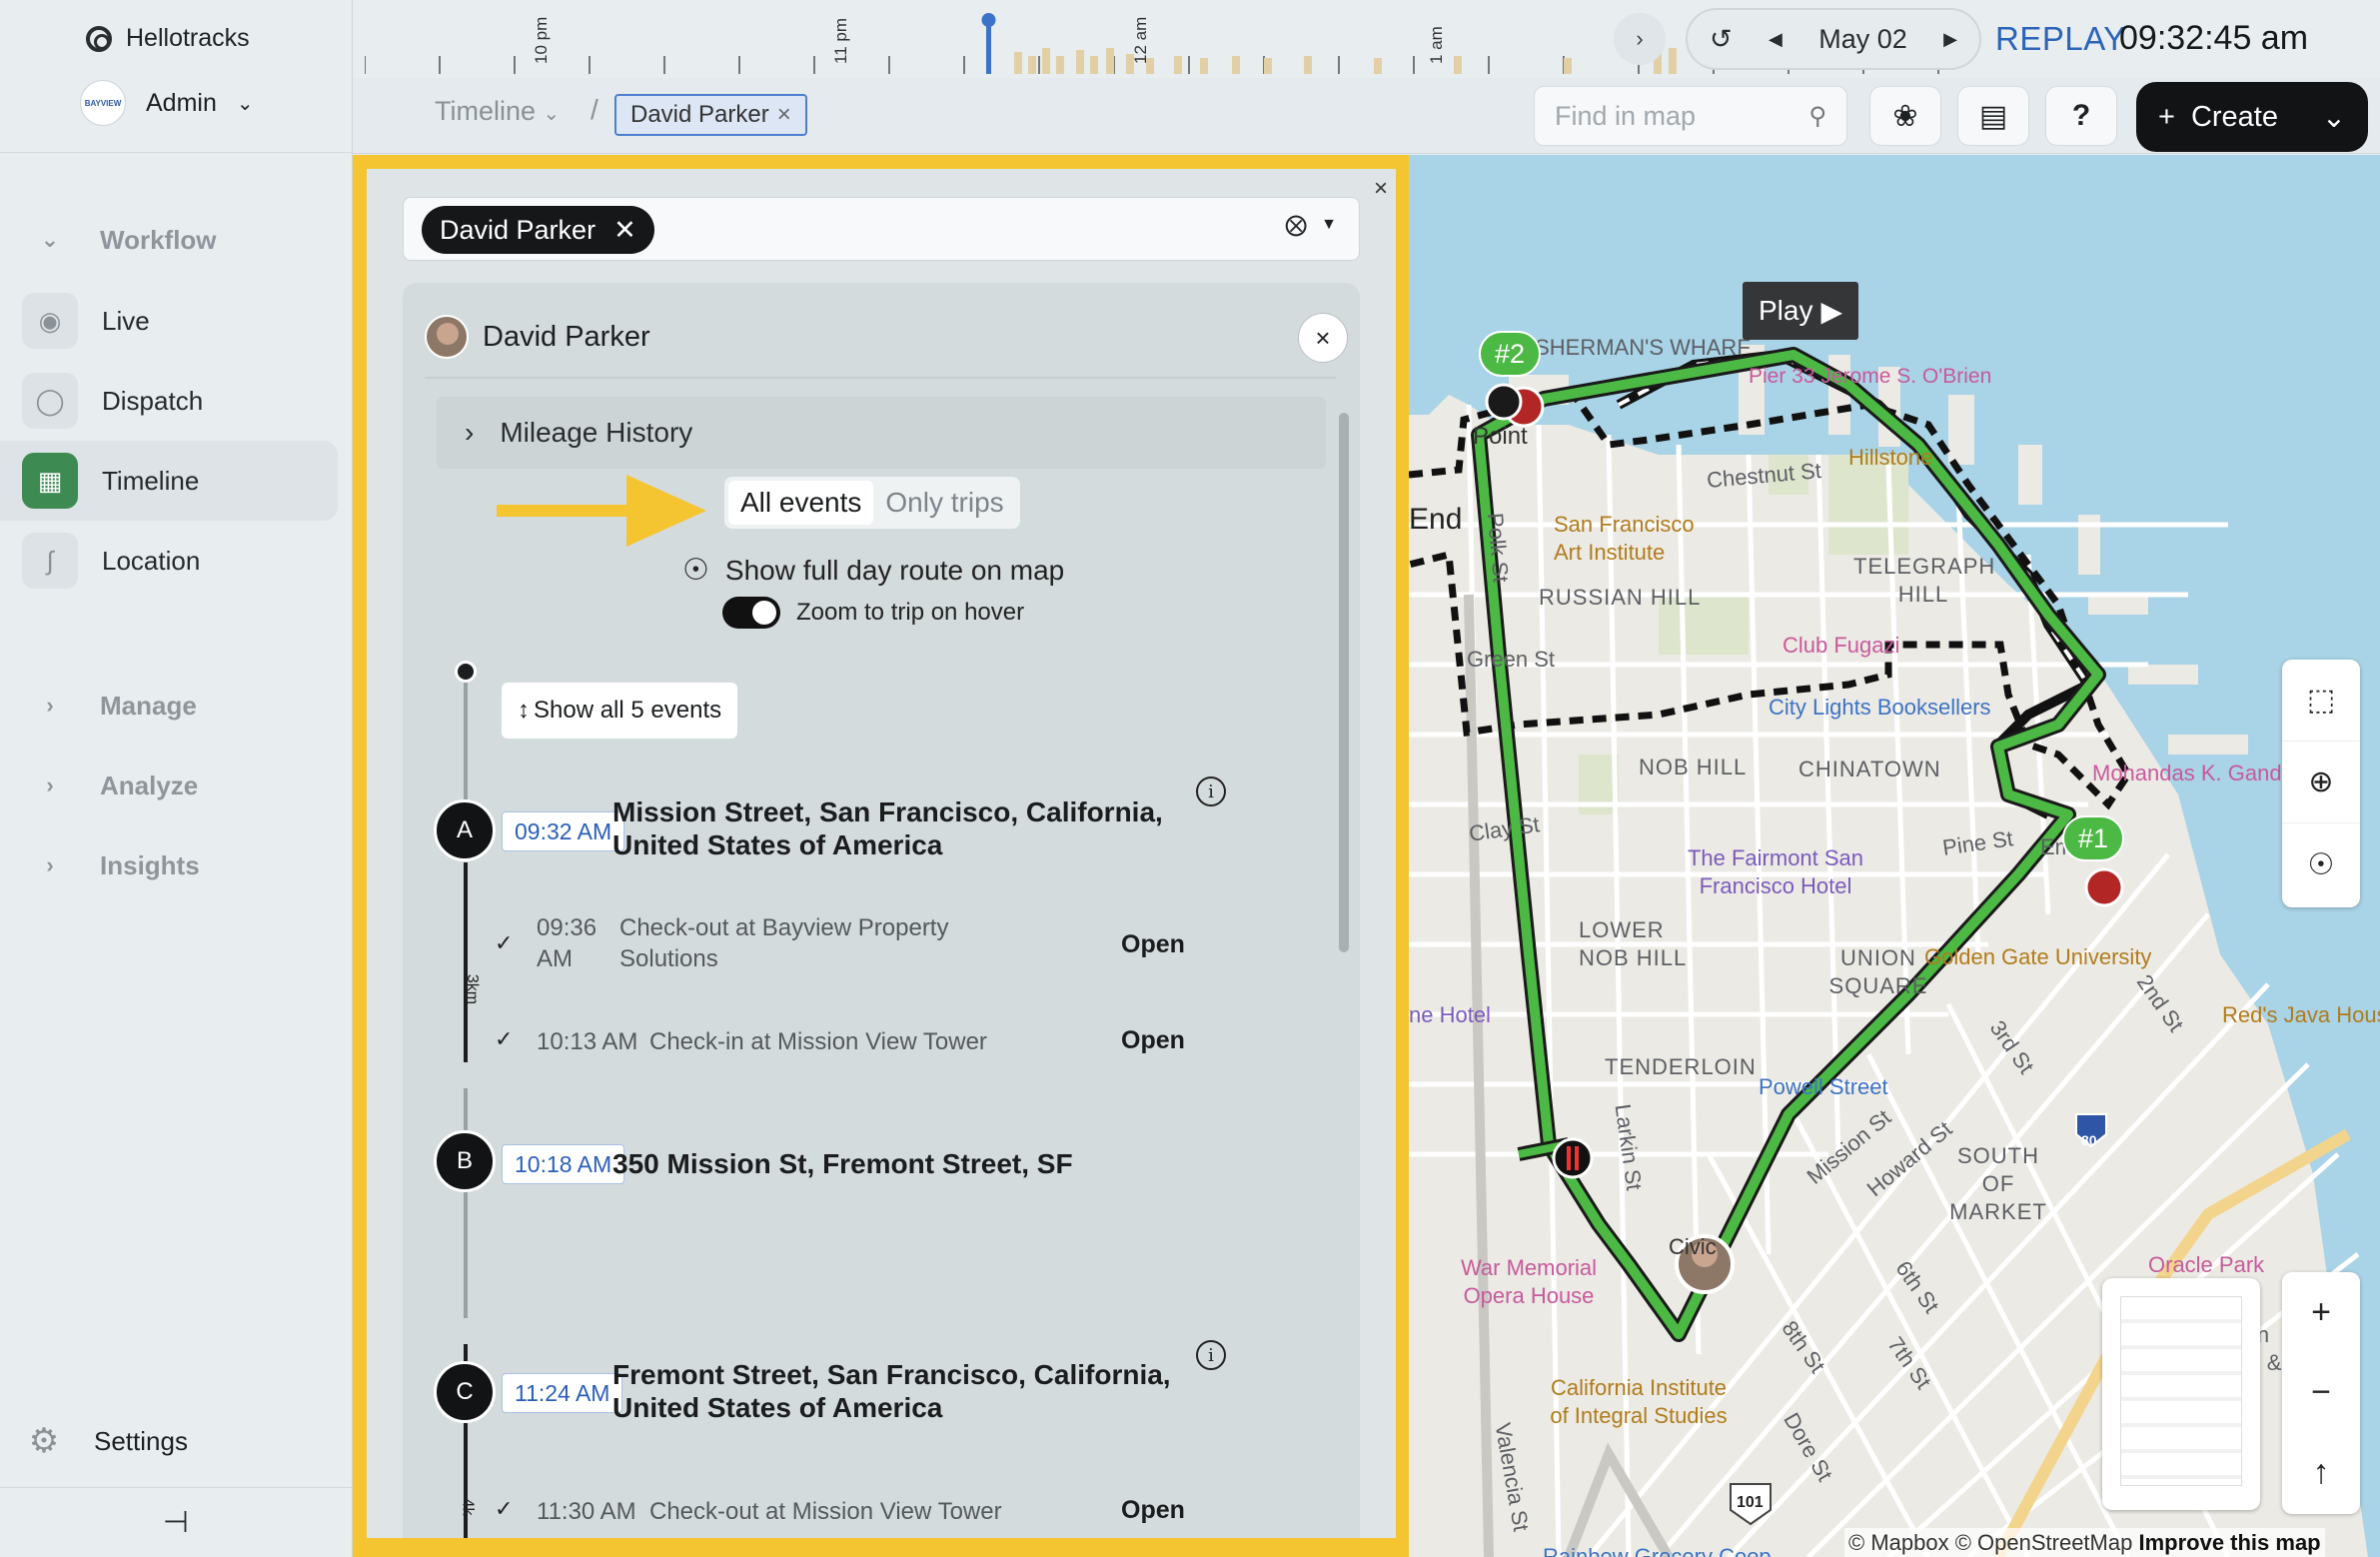 The width and height of the screenshot is (2380, 1557). What do you see at coordinates (1141, 41) in the screenshot?
I see `tick-label: 12 am` at bounding box center [1141, 41].